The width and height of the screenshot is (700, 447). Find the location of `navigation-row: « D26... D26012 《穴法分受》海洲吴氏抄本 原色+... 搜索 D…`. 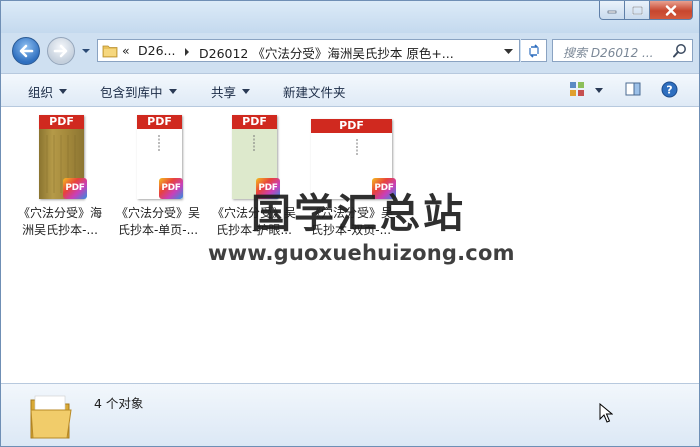

navigation-row: « D26... D26012 《穴法分受》海洲吴氏抄本 原色+... 搜索 D… is located at coordinates (350, 53).